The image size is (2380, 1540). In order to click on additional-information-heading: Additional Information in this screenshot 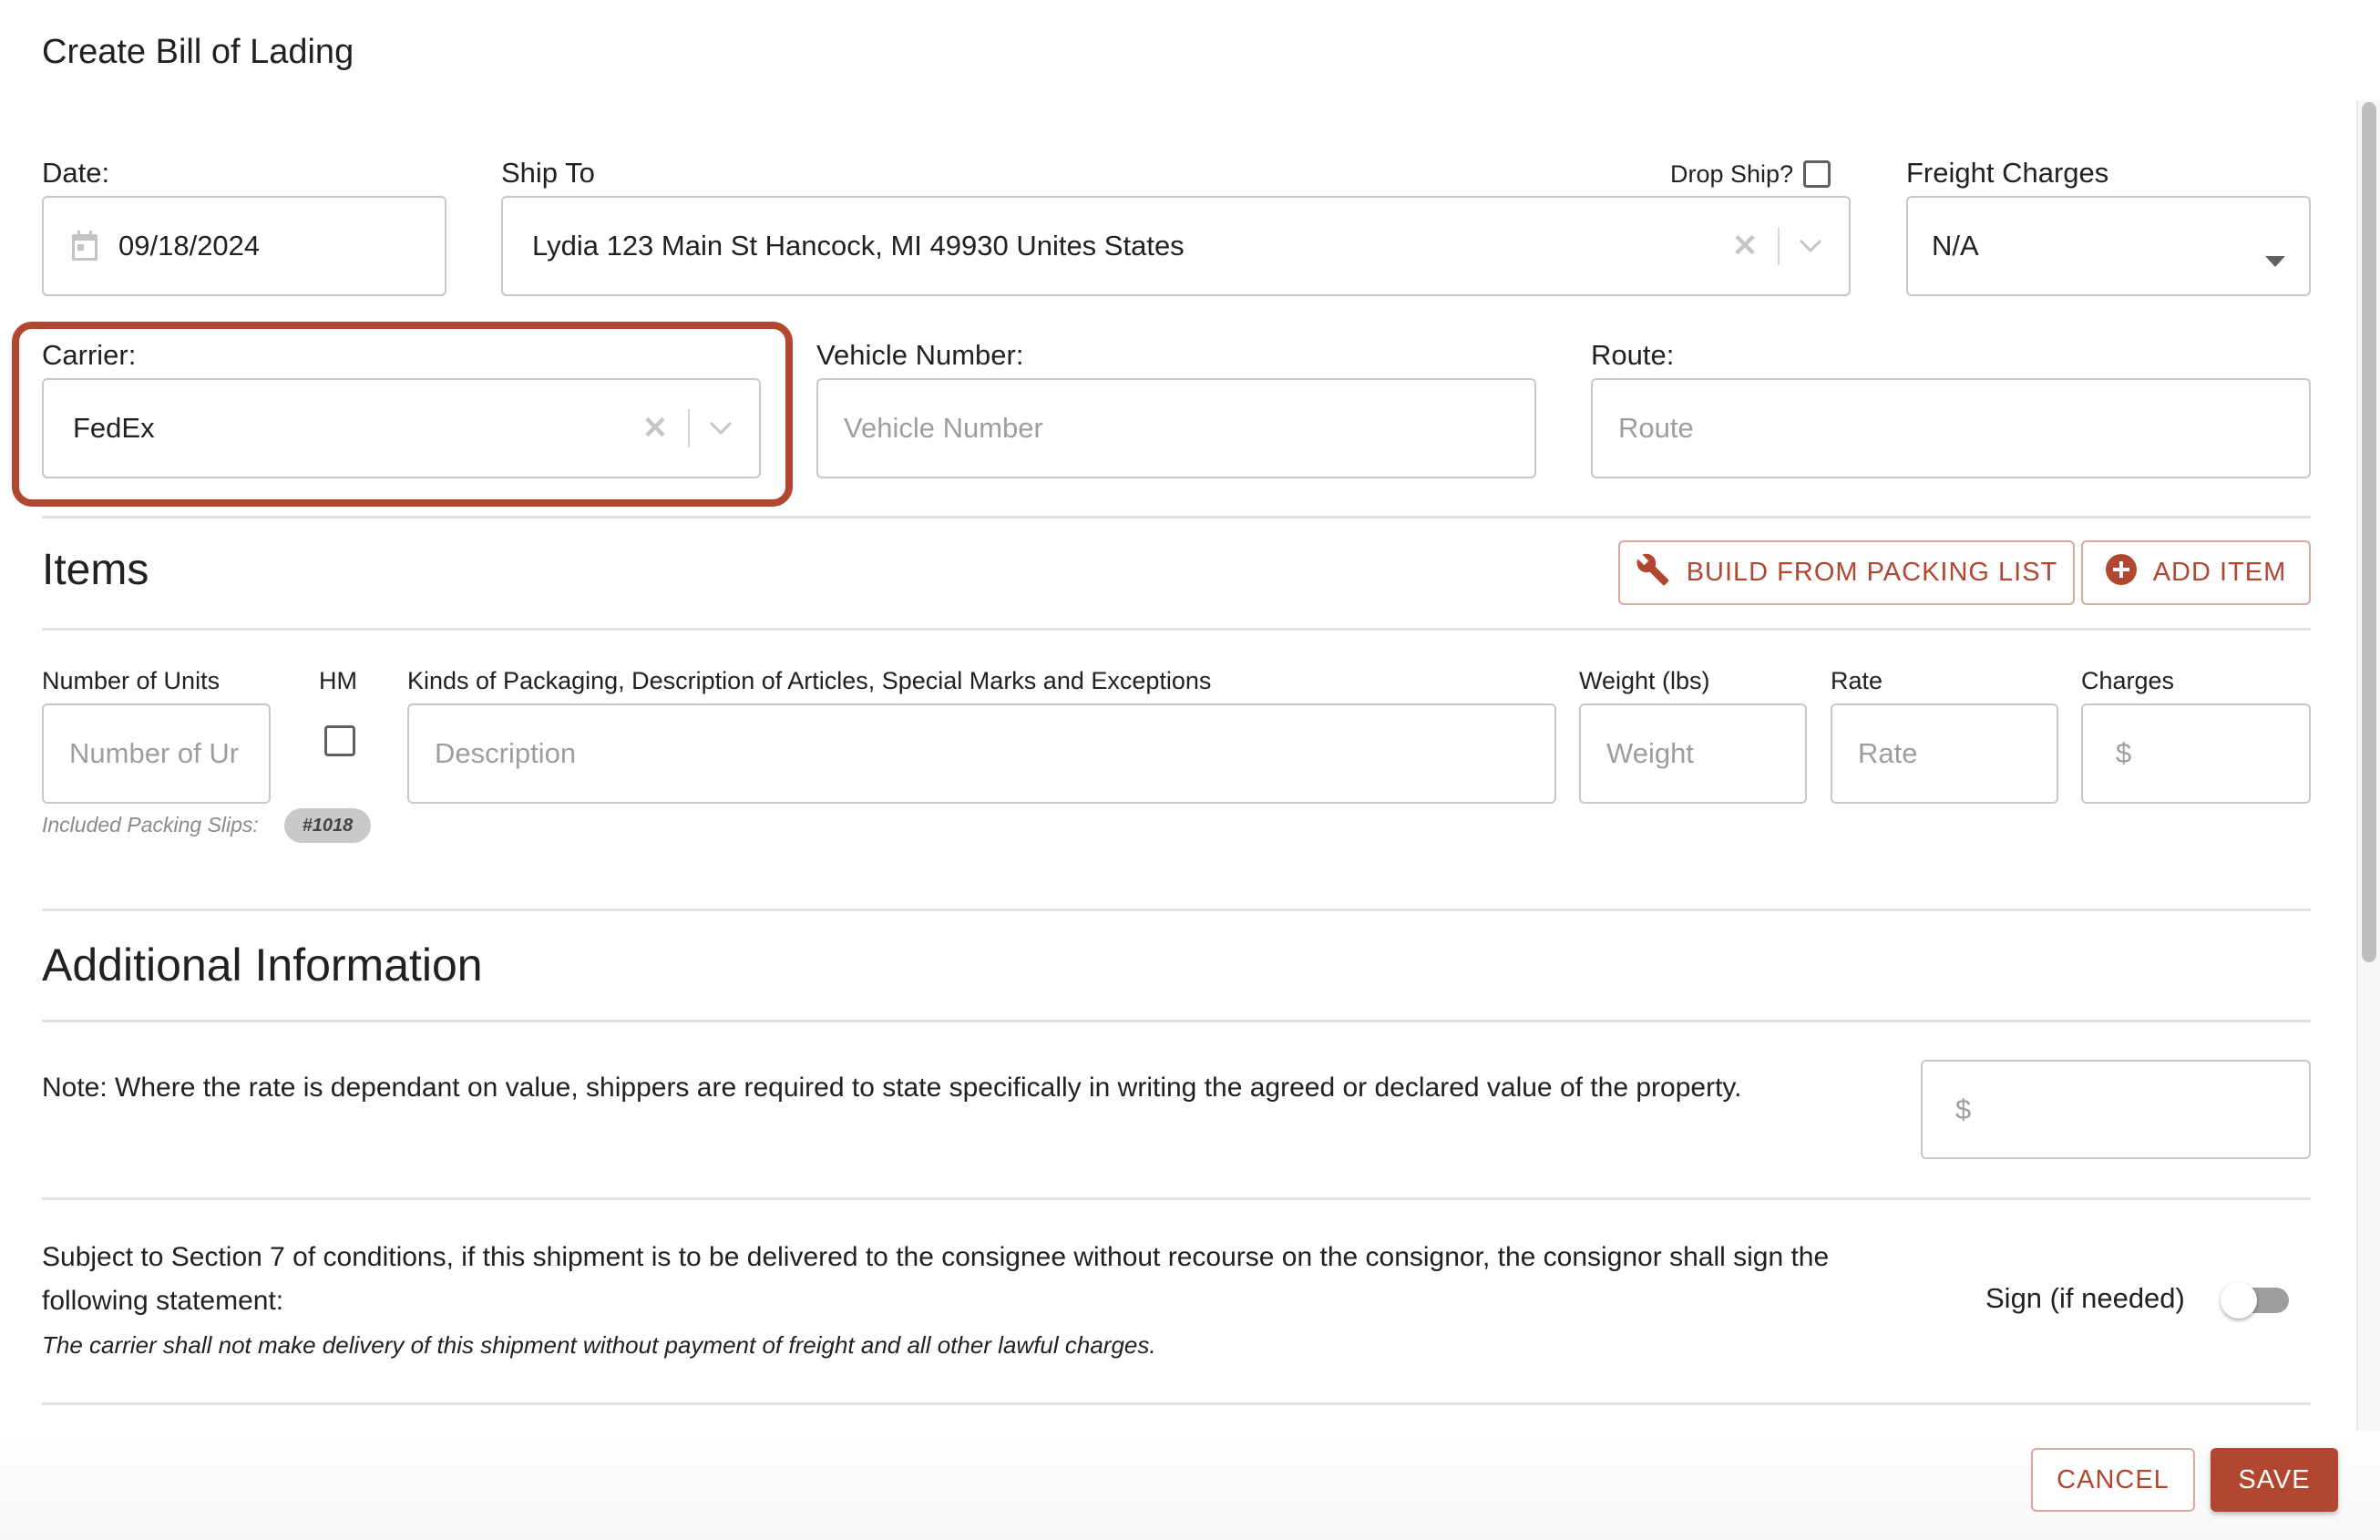, I will do `click(263, 965)`.